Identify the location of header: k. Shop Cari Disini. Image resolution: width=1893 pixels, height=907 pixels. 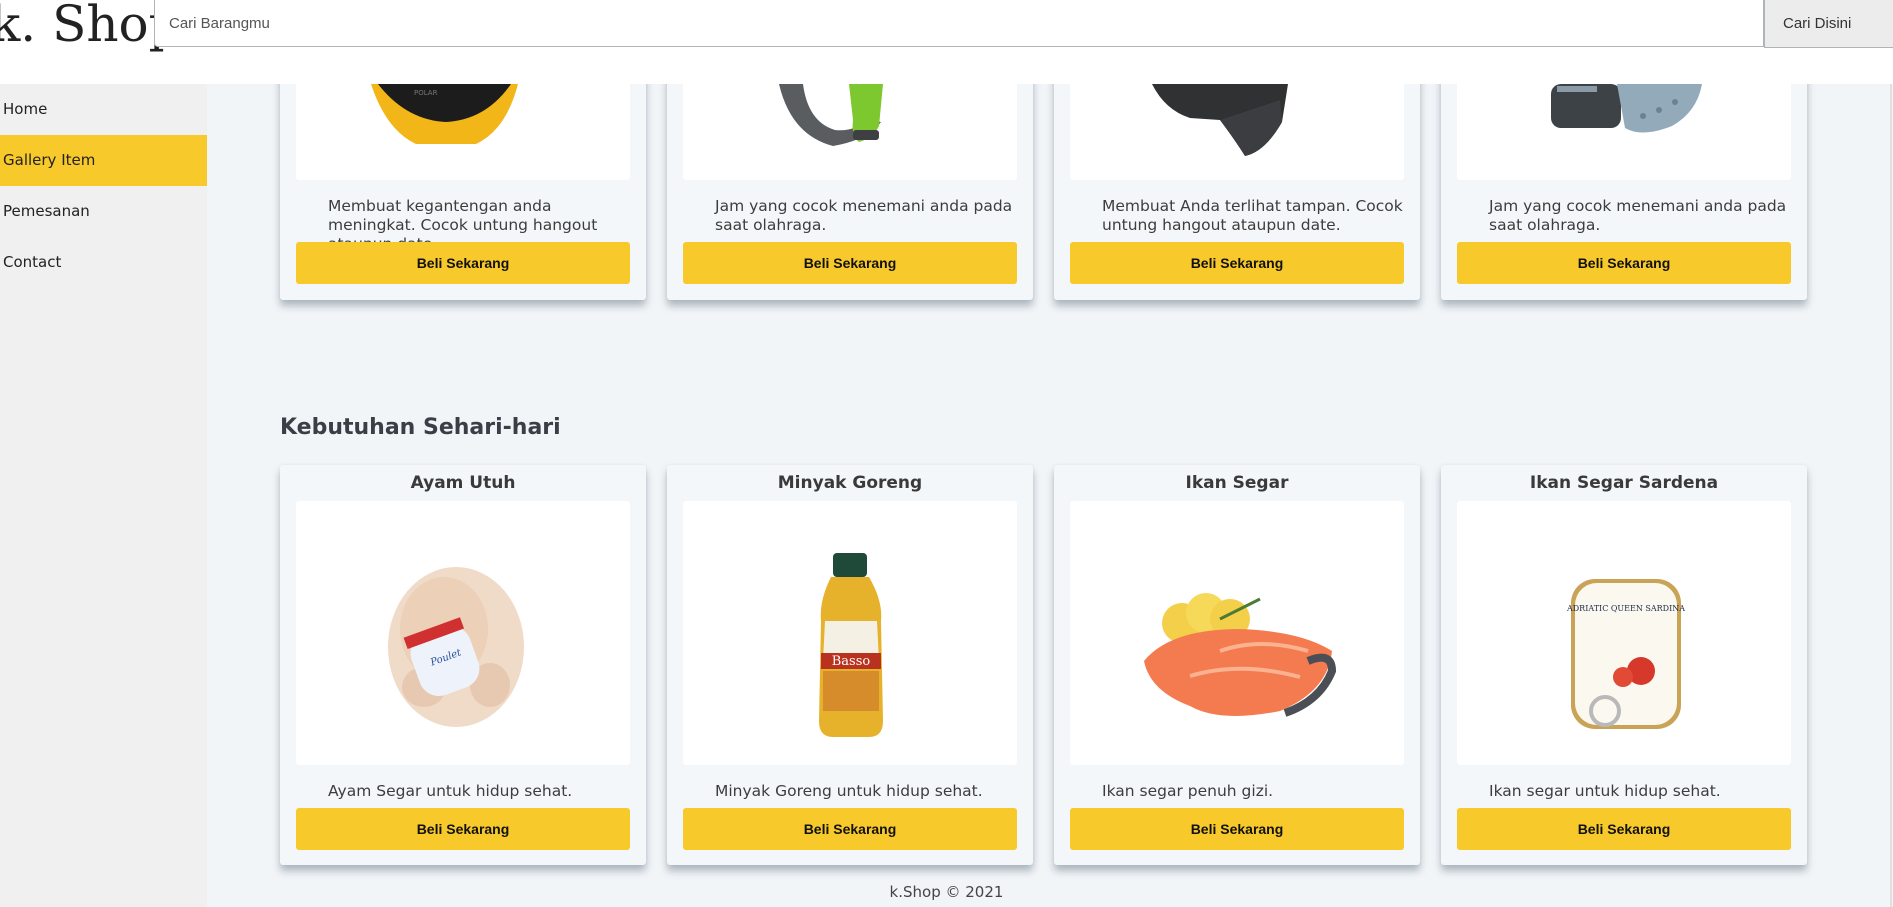
(946, 42).